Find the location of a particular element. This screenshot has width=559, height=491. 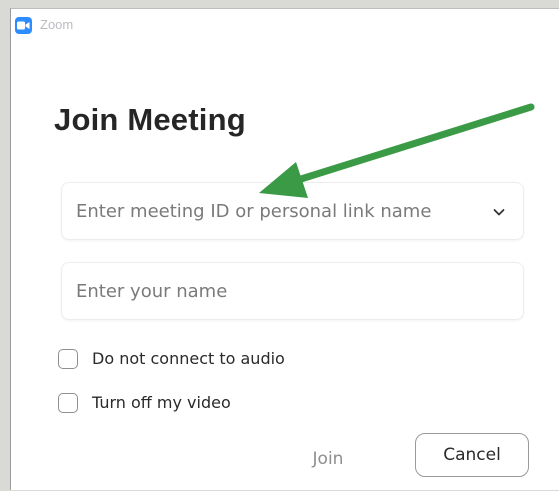

page-title: Join Meeting is located at coordinates (150, 119).